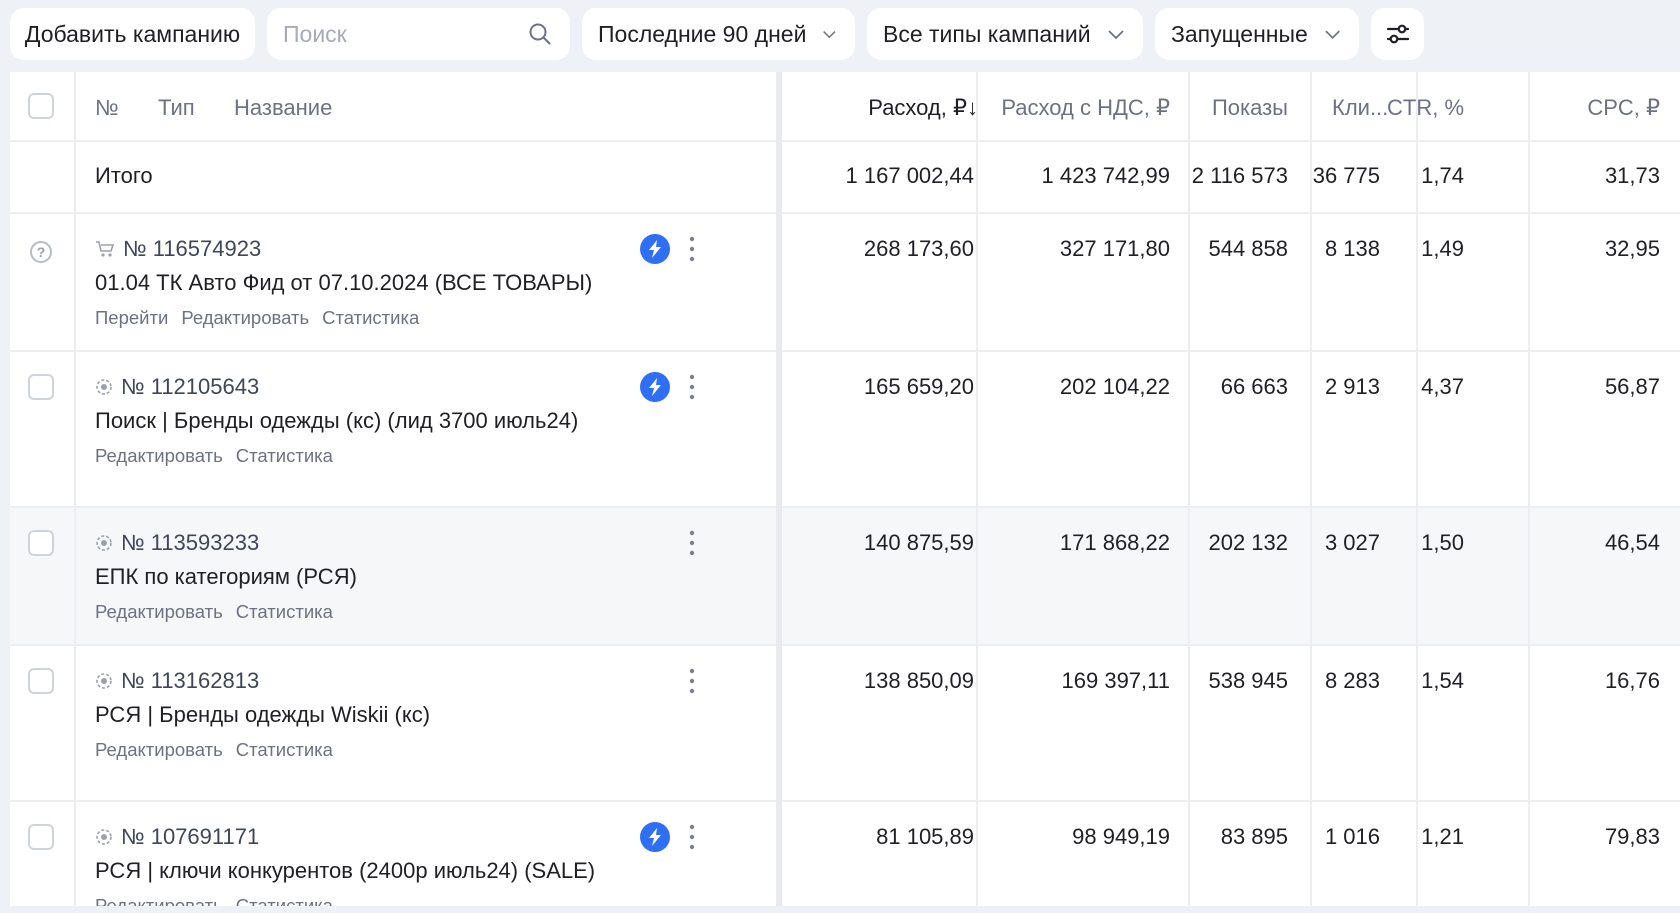  I want to click on column-header-impressions: Показы, so click(1250, 108).